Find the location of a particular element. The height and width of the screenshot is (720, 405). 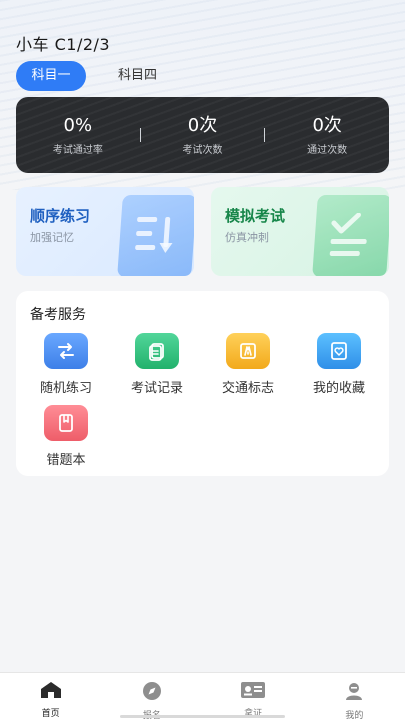

exam-record-button: 考试记录 is located at coordinates (157, 364).